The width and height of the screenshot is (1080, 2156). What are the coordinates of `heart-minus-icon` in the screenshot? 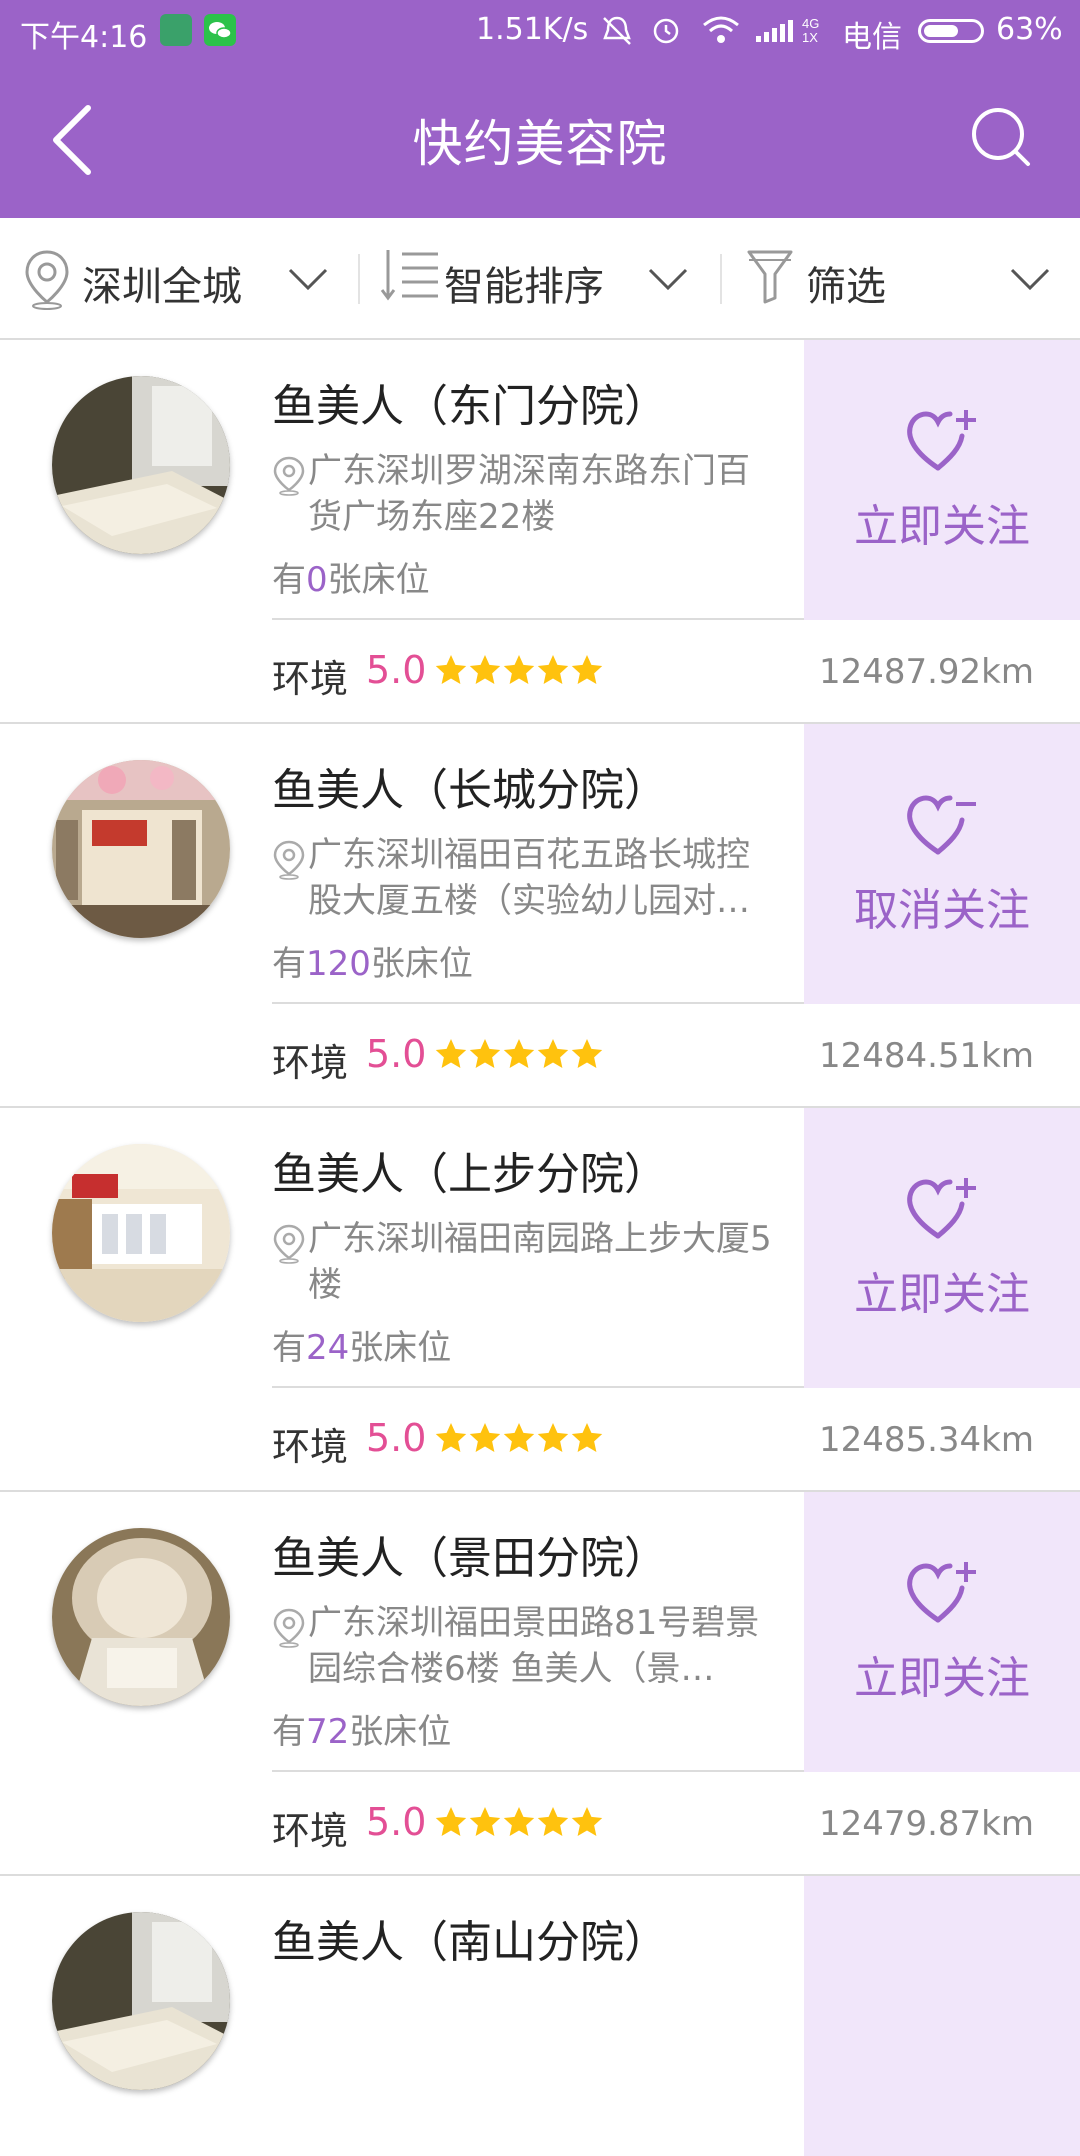 It's located at (941, 825).